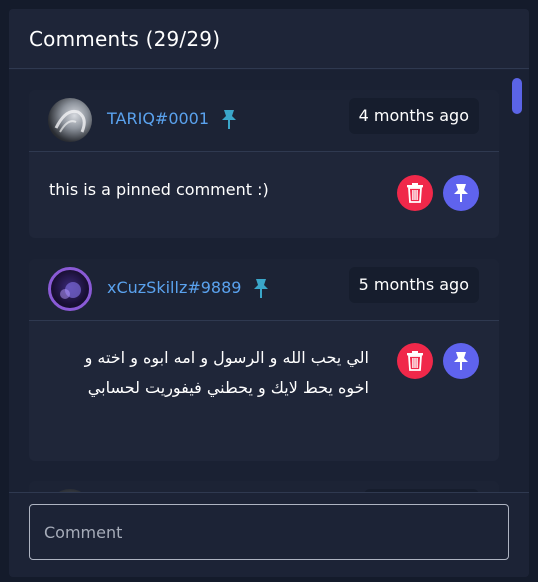  What do you see at coordinates (159, 189) in the screenshot?
I see `comment-text: this is a pinned comment :)` at bounding box center [159, 189].